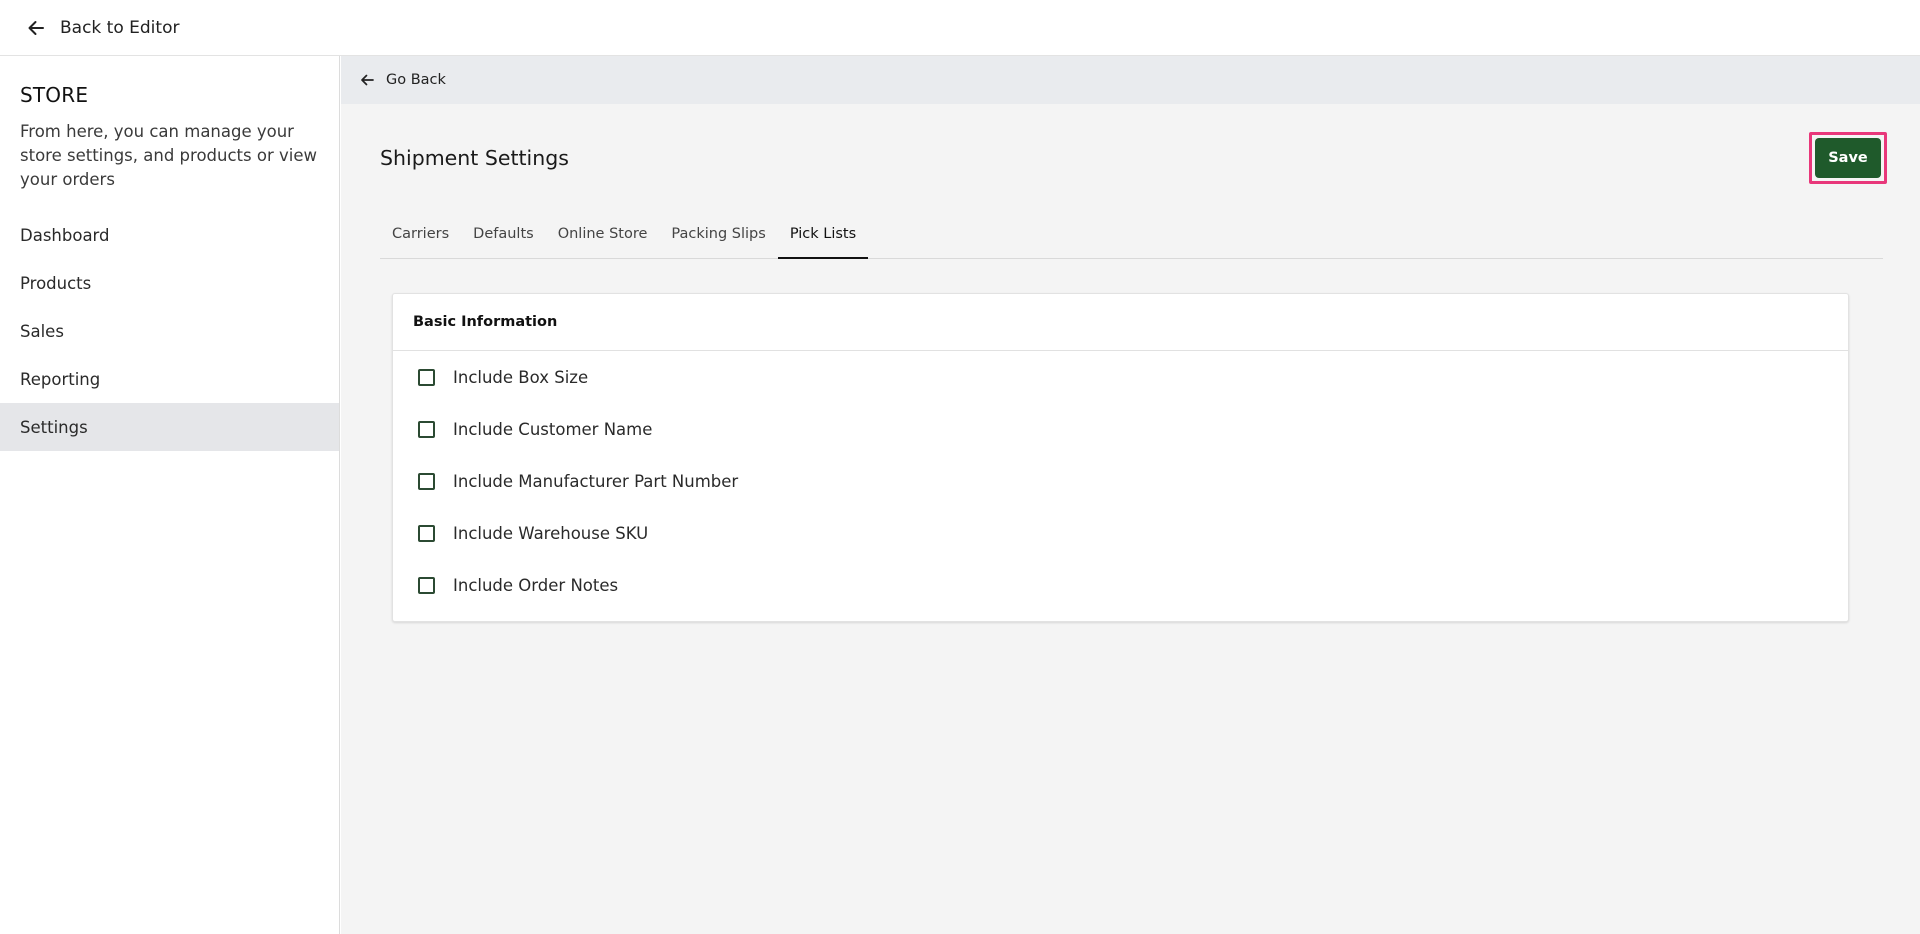  What do you see at coordinates (169, 379) in the screenshot?
I see `sidebar-item-reporting: Reporting` at bounding box center [169, 379].